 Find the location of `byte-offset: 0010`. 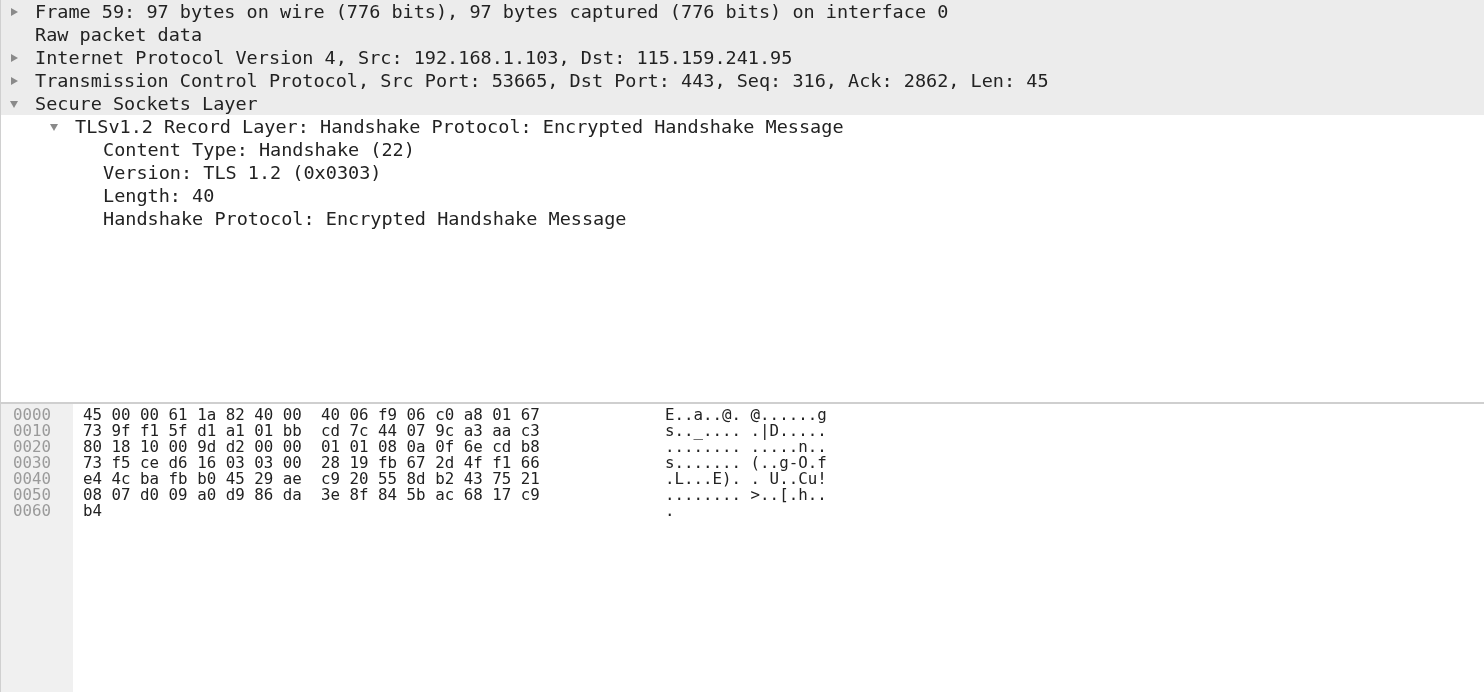

byte-offset: 0010 is located at coordinates (32, 431).